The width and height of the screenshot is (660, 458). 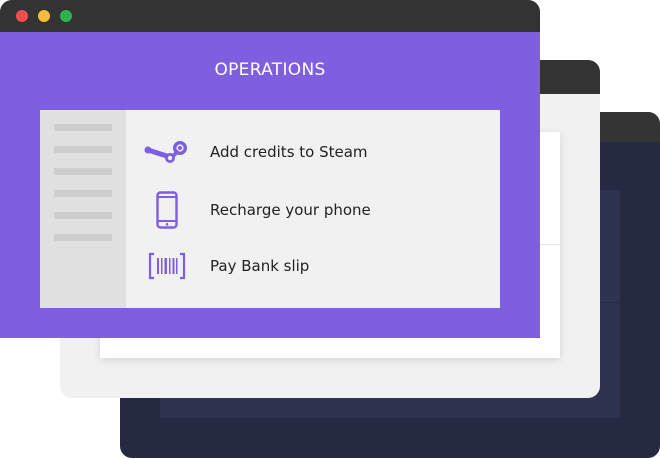 What do you see at coordinates (270, 16) in the screenshot?
I see `window-titlebar` at bounding box center [270, 16].